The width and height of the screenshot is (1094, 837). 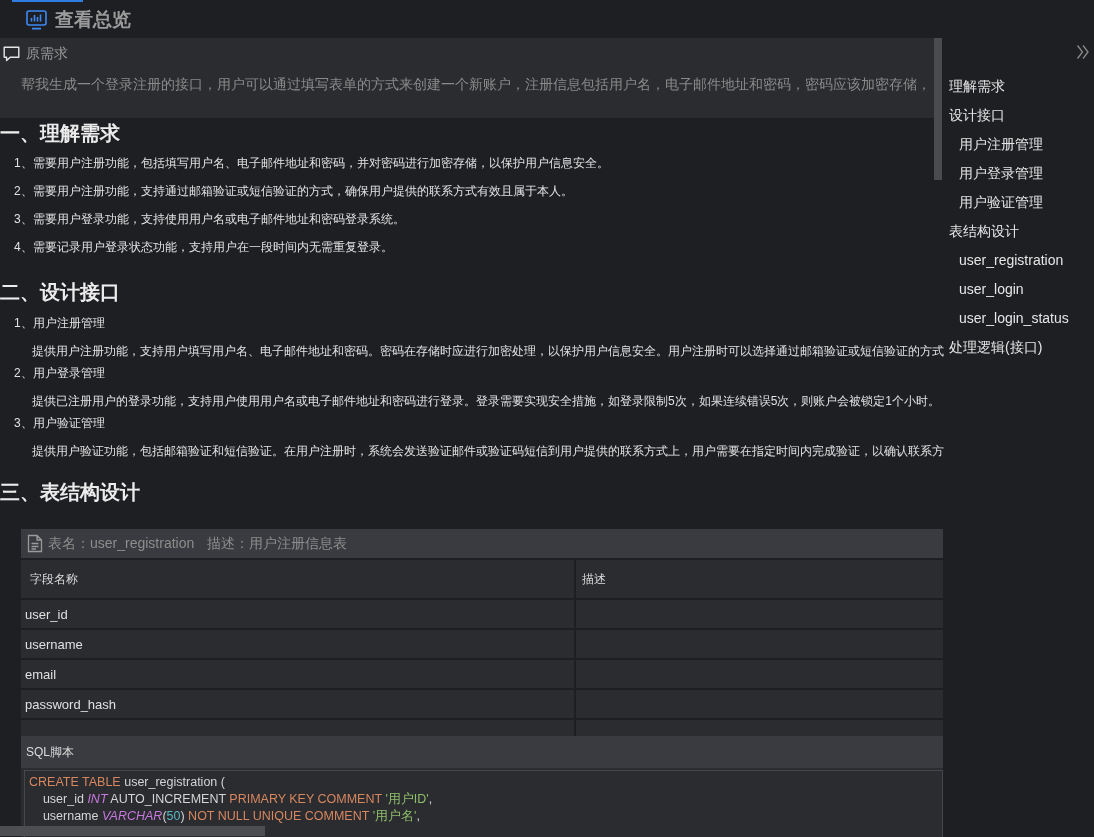 I want to click on outline-item: 设计接口, so click(x=977, y=115).